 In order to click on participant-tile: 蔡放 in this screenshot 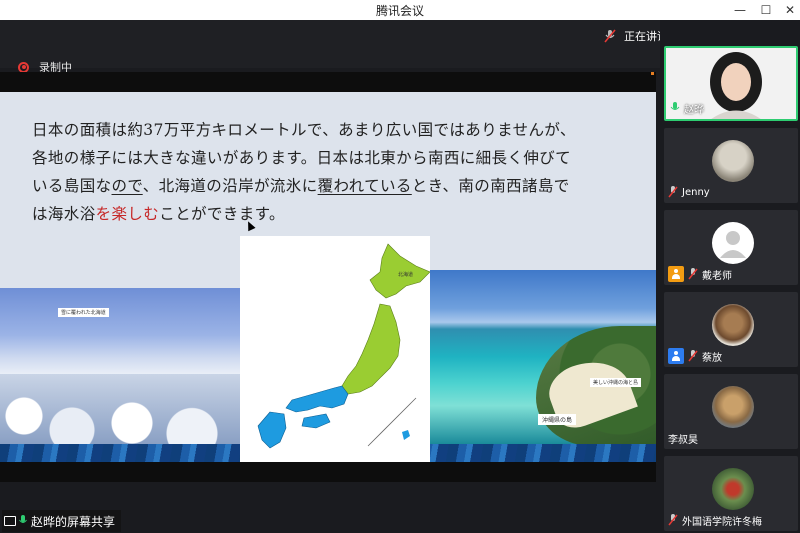, I will do `click(731, 329)`.